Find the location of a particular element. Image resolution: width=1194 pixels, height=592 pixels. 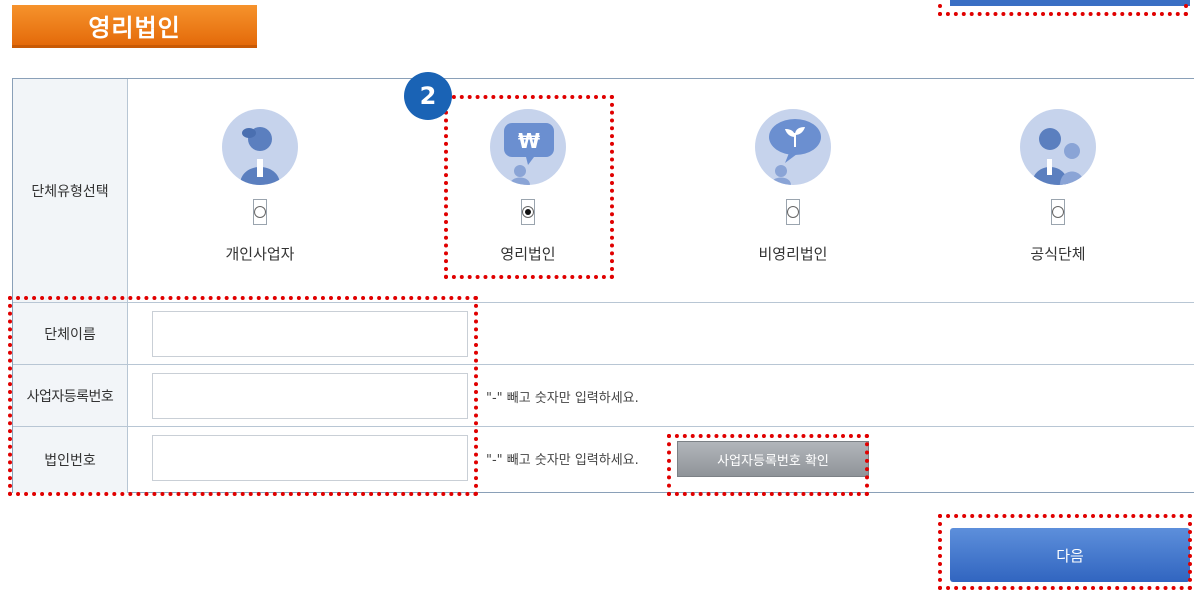

radio-non-profit-corp is located at coordinates (793, 212).